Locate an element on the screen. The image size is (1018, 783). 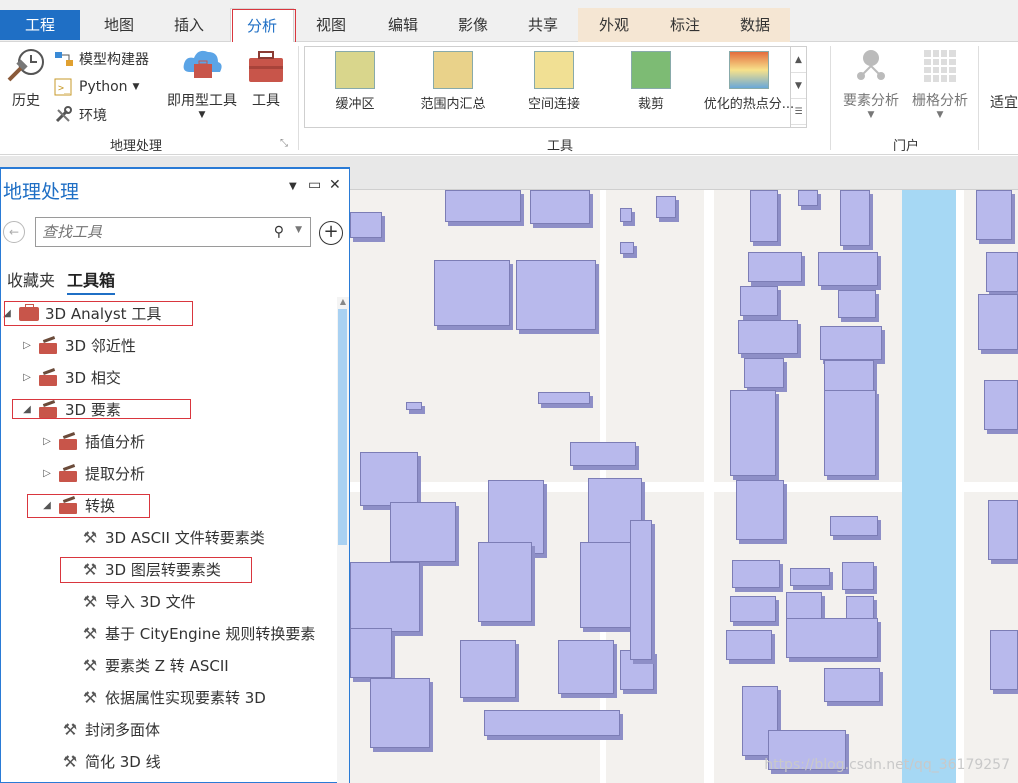
pane-menu-icon: ▼ is located at coordinates (293, 186).